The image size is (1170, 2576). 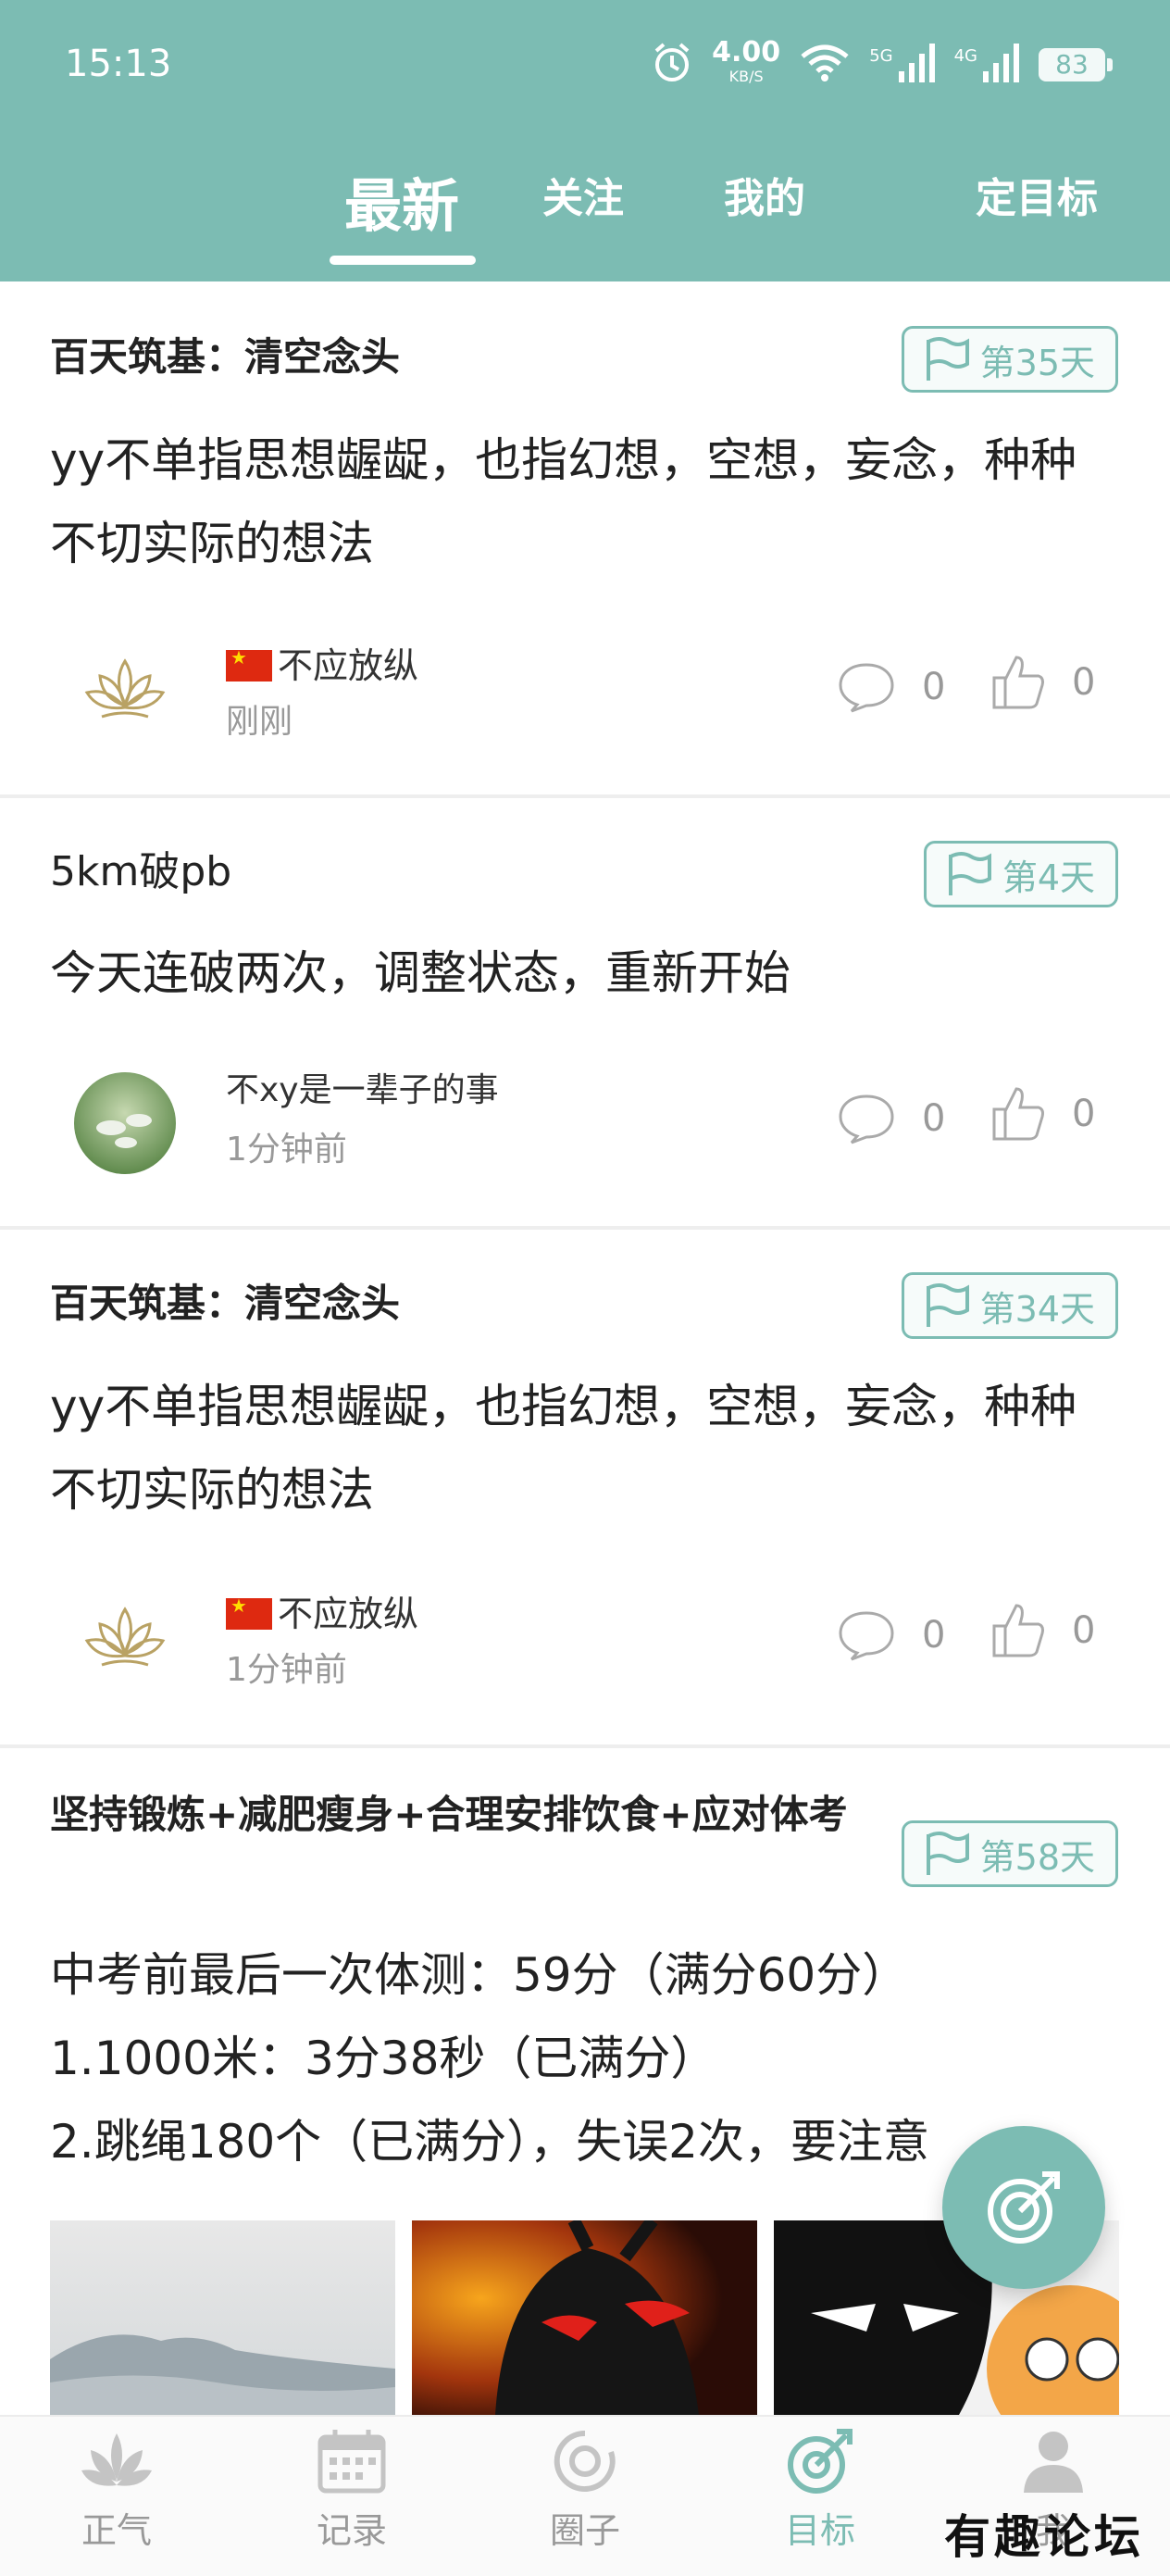 I want to click on tab-active-indicator, so click(x=403, y=260).